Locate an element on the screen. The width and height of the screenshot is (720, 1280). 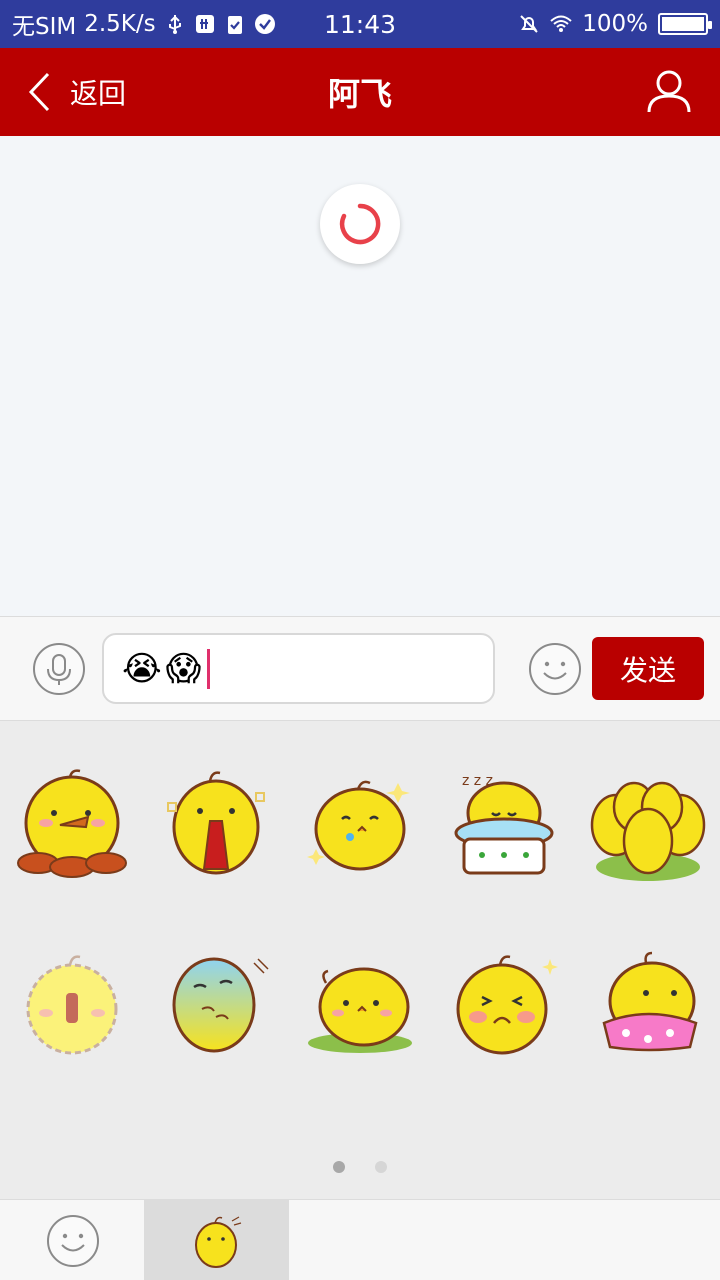
spinner-icon is located at coordinates (360, 224).